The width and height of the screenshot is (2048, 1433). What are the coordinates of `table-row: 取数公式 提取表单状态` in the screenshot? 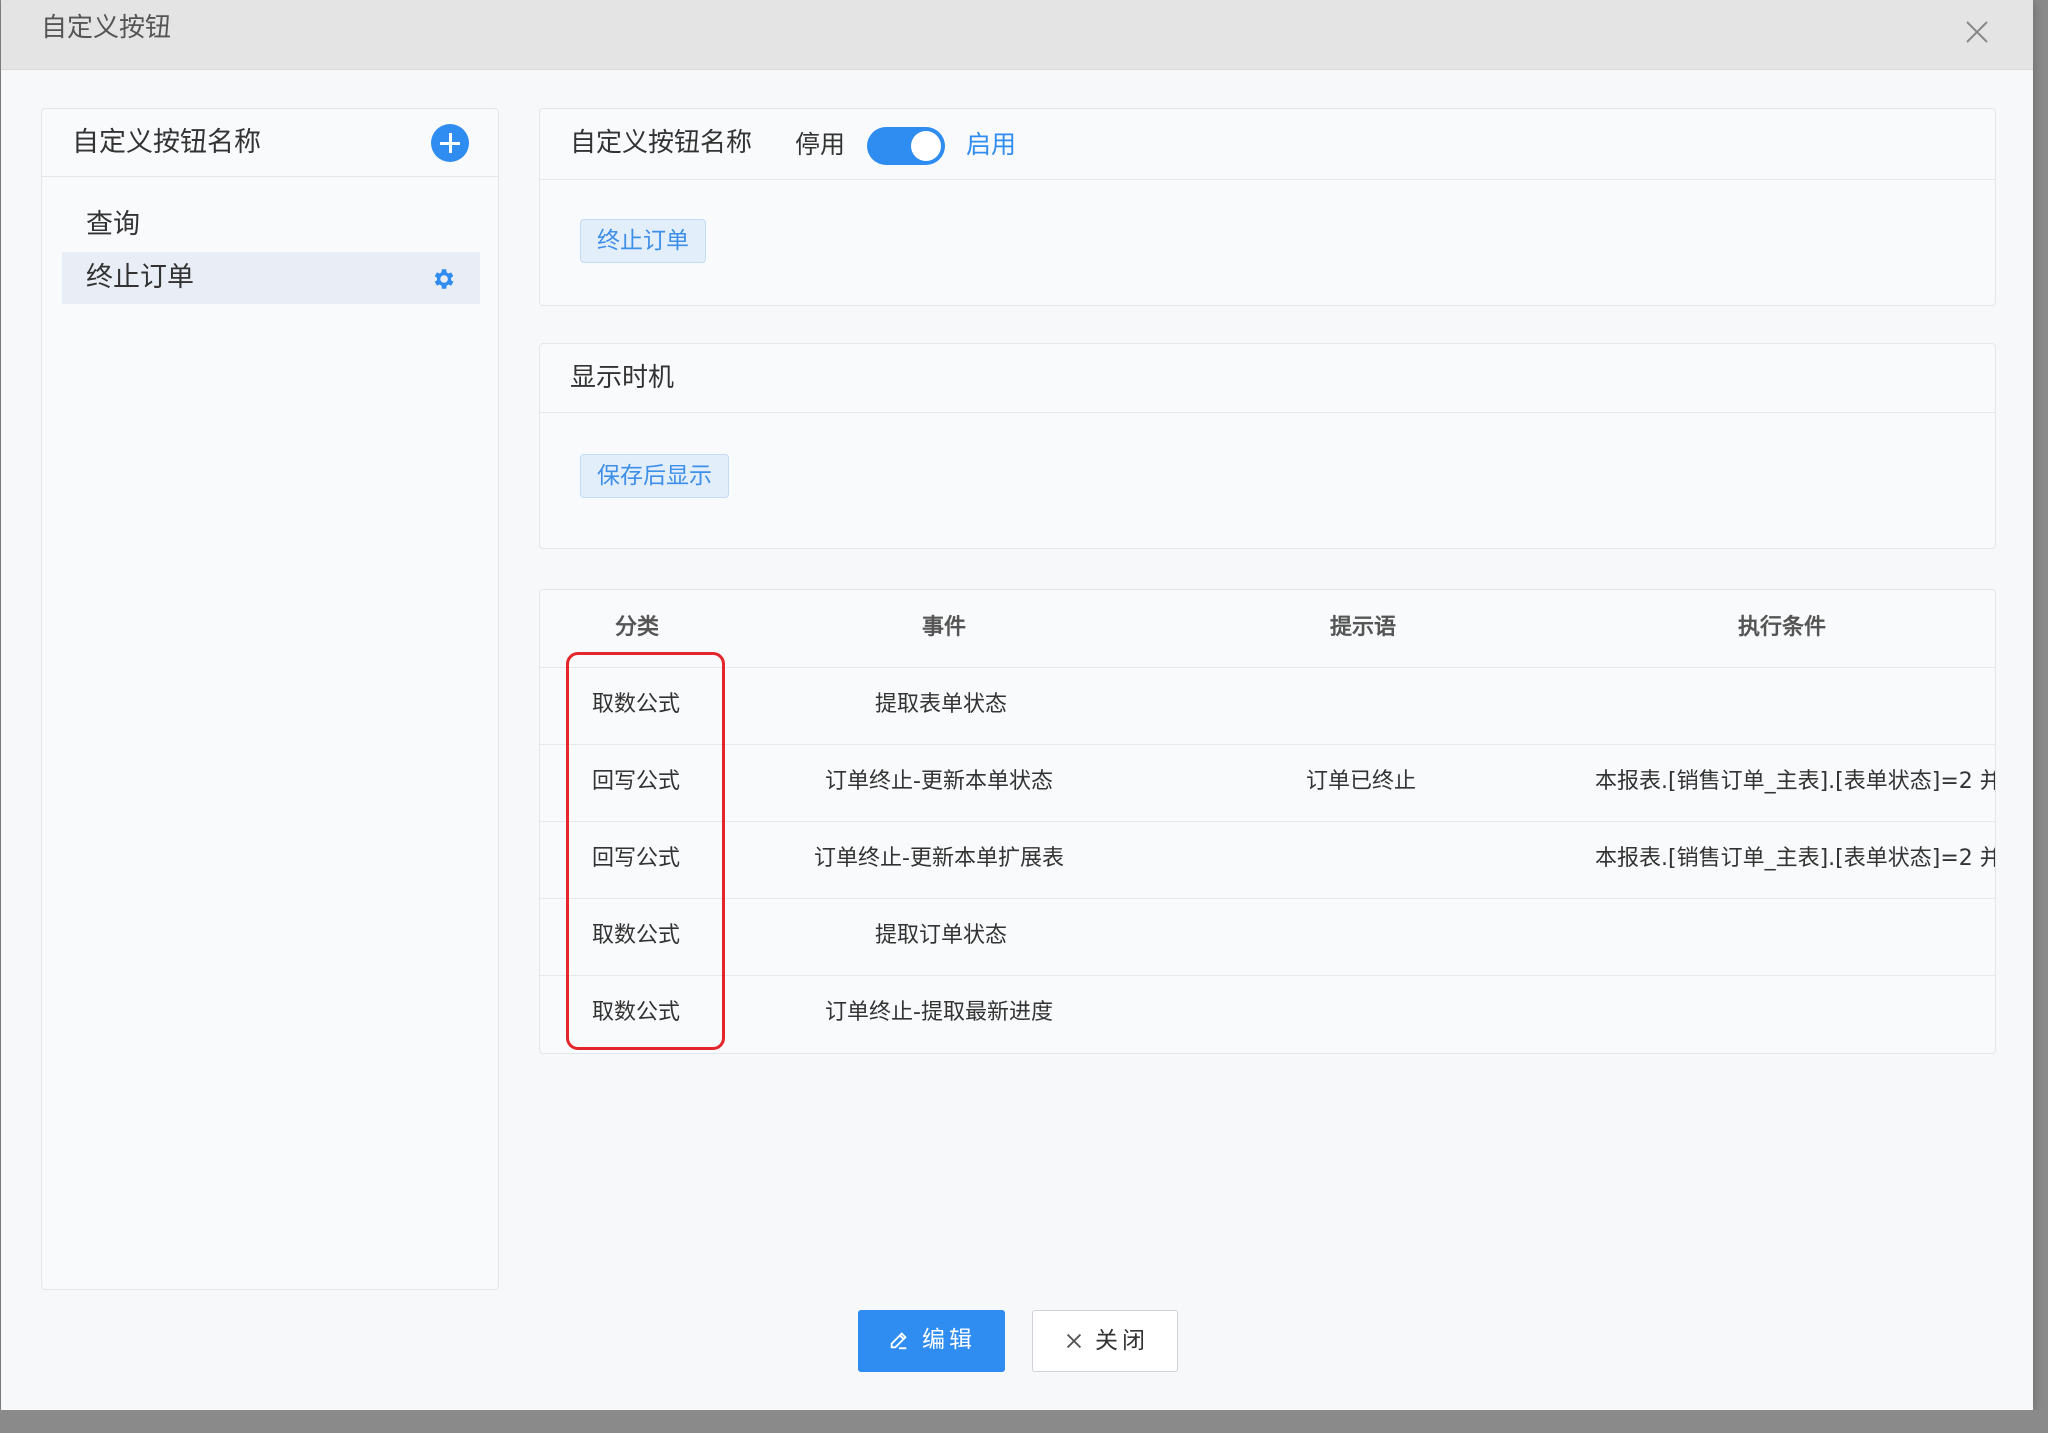 It's located at (1267, 706).